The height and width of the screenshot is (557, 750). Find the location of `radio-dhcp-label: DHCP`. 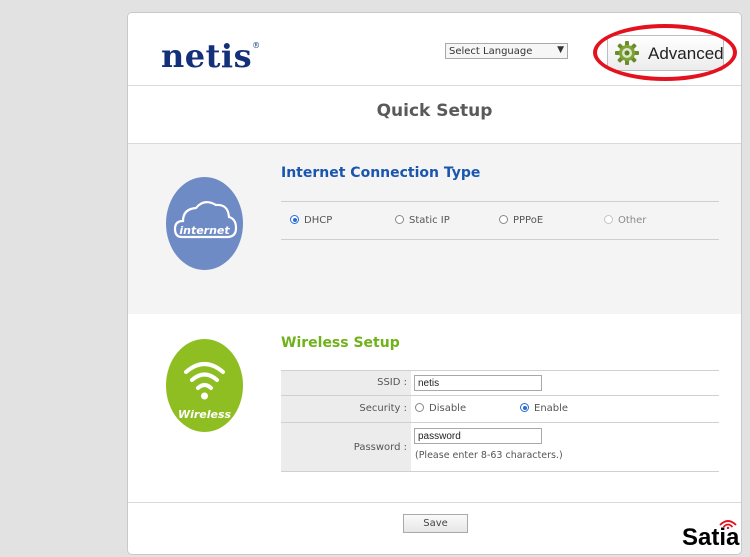

radio-dhcp-label: DHCP is located at coordinates (318, 220).